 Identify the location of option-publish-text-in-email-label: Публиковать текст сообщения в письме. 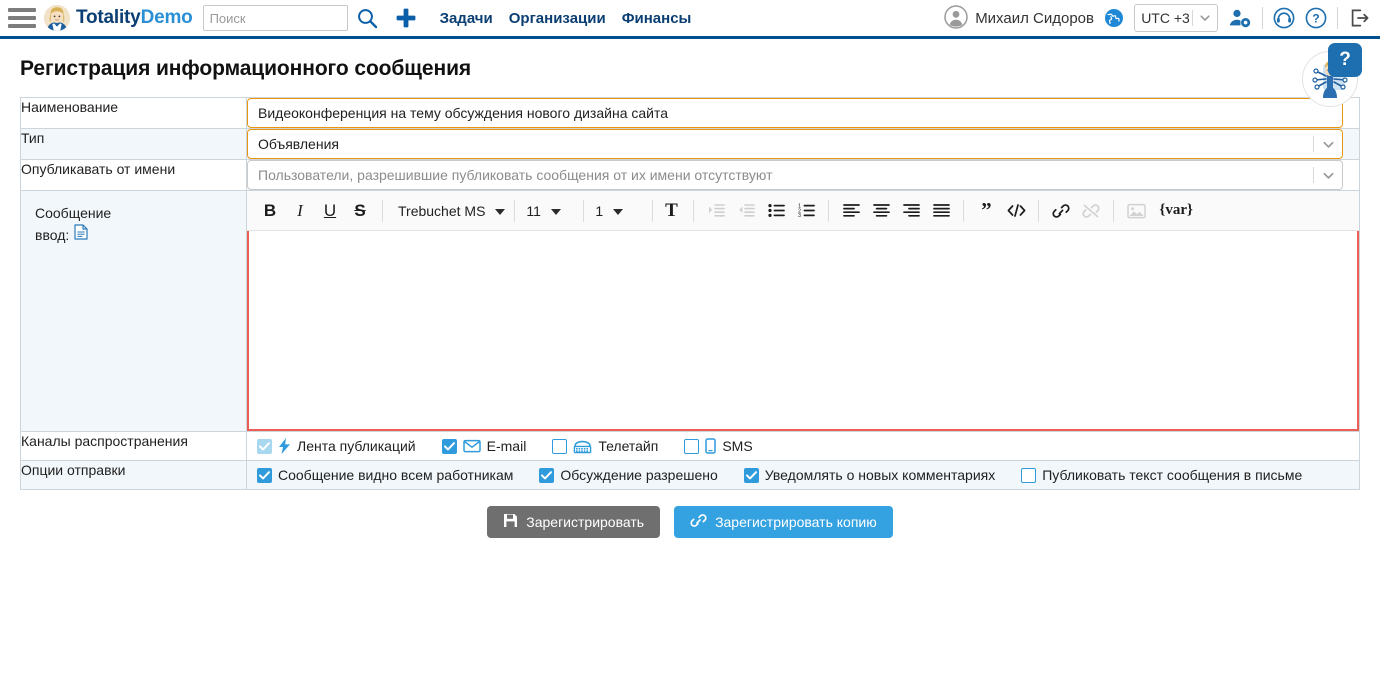
(1172, 475).